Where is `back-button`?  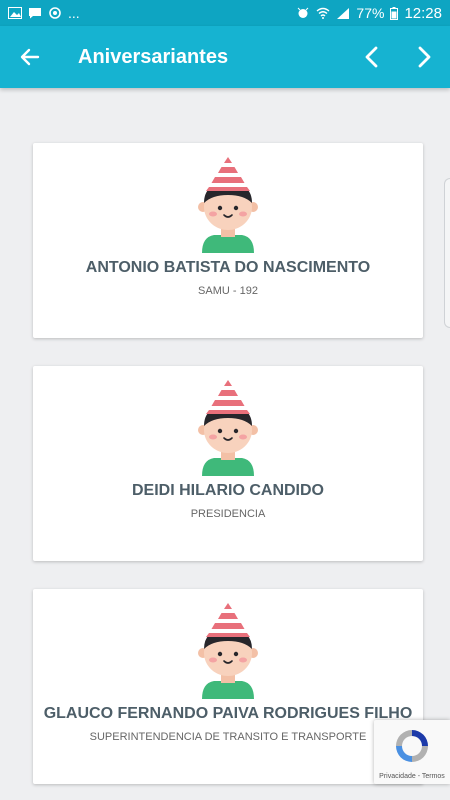 back-button is located at coordinates (30, 57).